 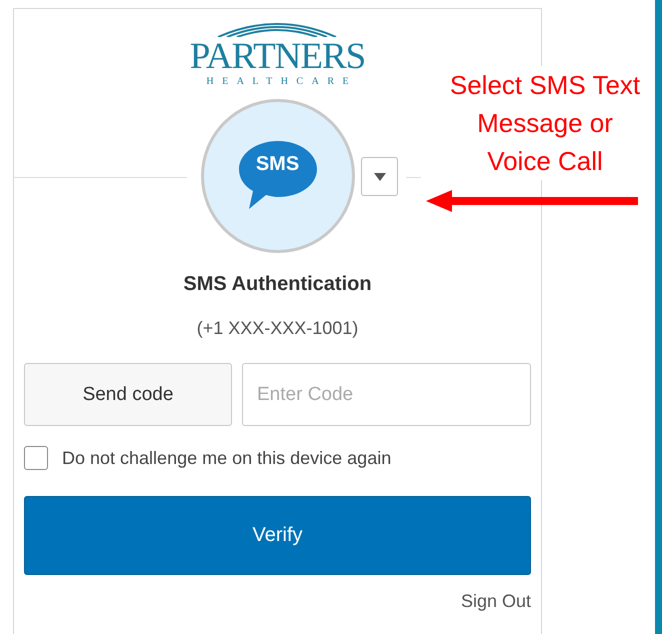 I want to click on logo-arc-icon, so click(x=277, y=30).